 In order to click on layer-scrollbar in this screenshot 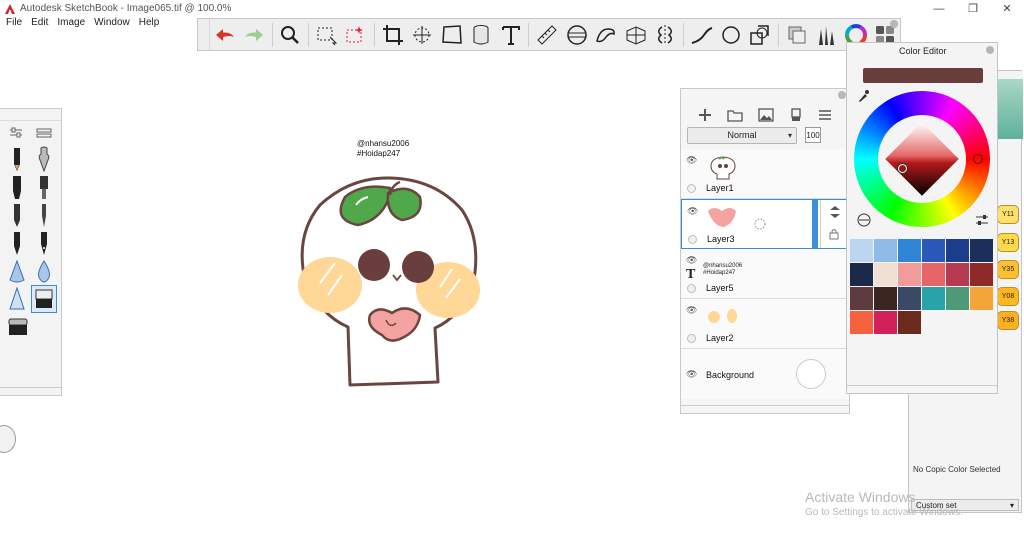, I will do `click(815, 224)`.